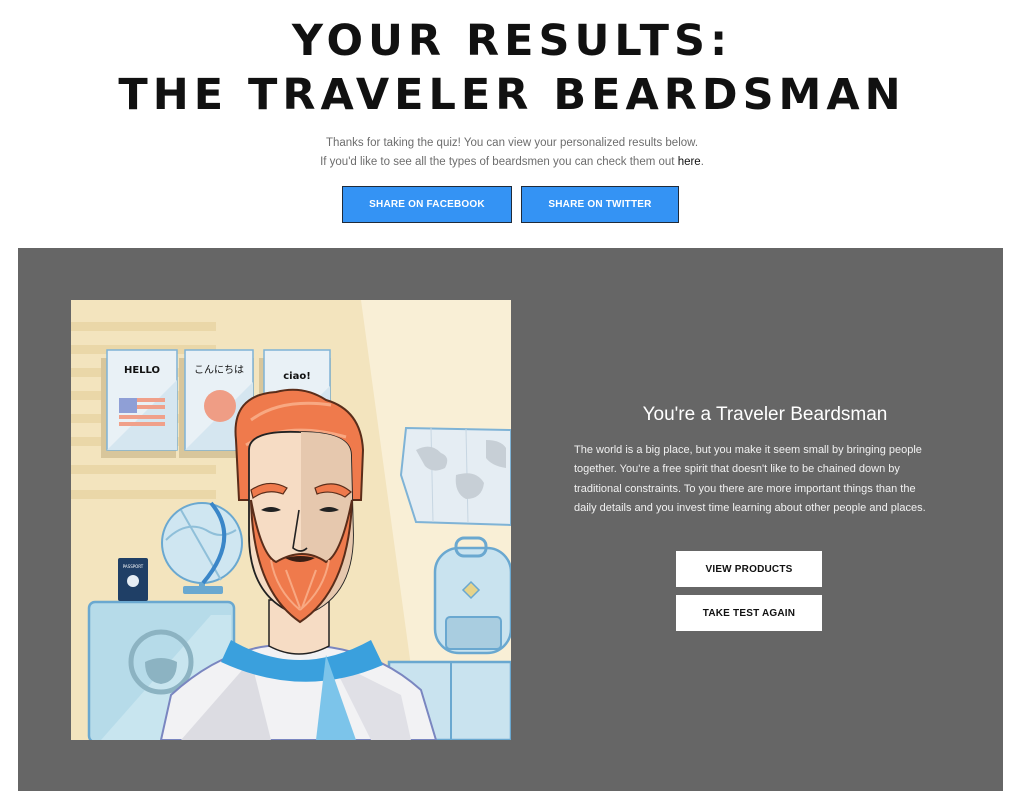  What do you see at coordinates (765, 414) in the screenshot?
I see `result-title: You're a Traveler Beardsman` at bounding box center [765, 414].